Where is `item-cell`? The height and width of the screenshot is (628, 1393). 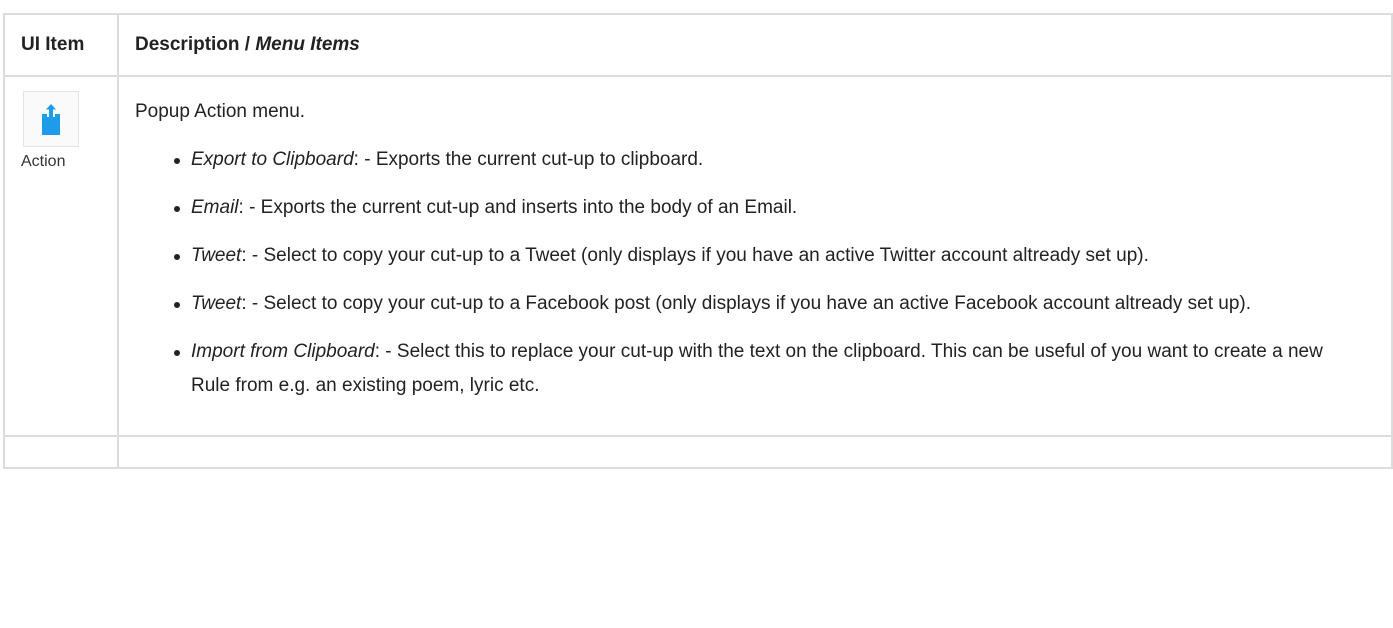
item-cell is located at coordinates (61, 452).